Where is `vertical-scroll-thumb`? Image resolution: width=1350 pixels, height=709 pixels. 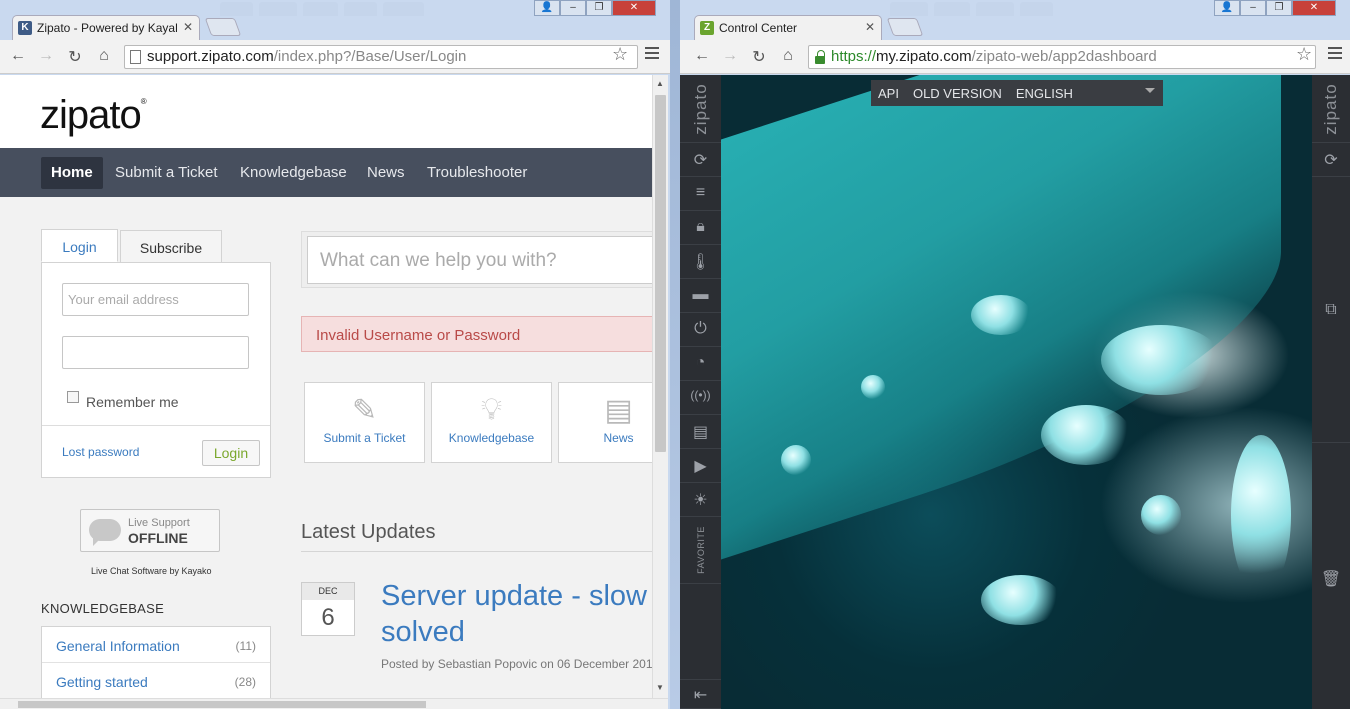 vertical-scroll-thumb is located at coordinates (660, 273).